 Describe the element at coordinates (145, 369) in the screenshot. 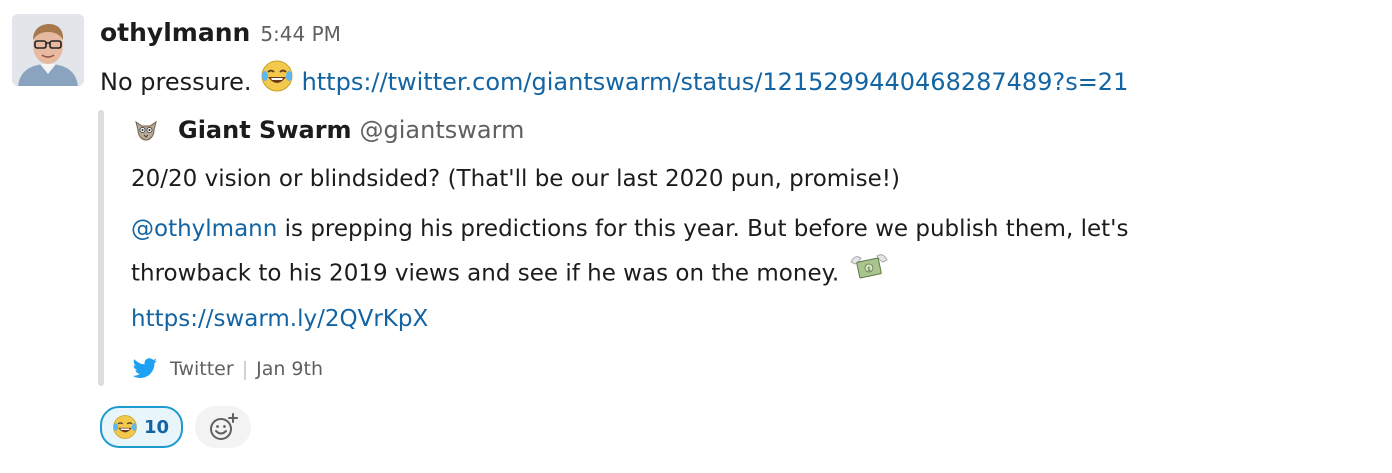

I see `twitter-bird-icon` at that location.